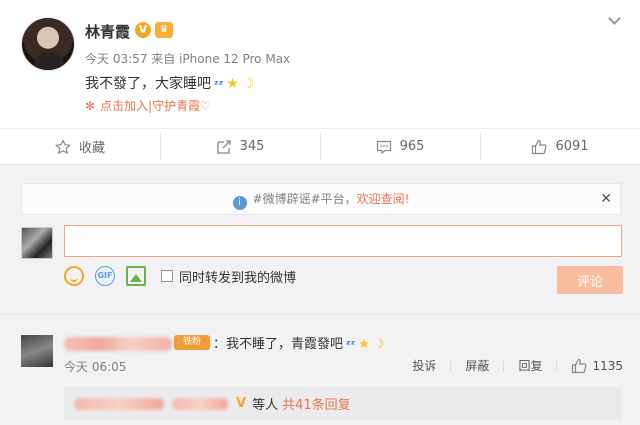 The image size is (640, 425). Describe the element at coordinates (412, 146) in the screenshot. I see `comment-count: 965` at that location.